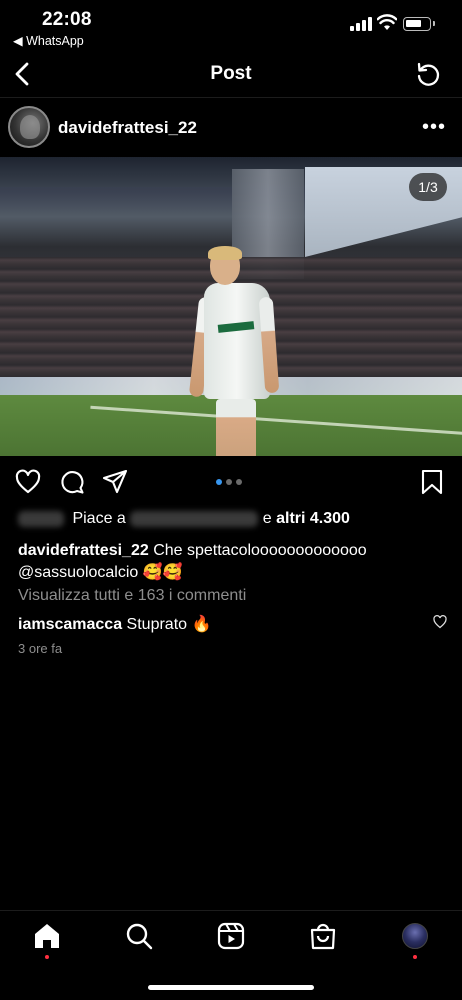 This screenshot has width=462, height=1000. I want to click on bottom-tab-bar, so click(231, 955).